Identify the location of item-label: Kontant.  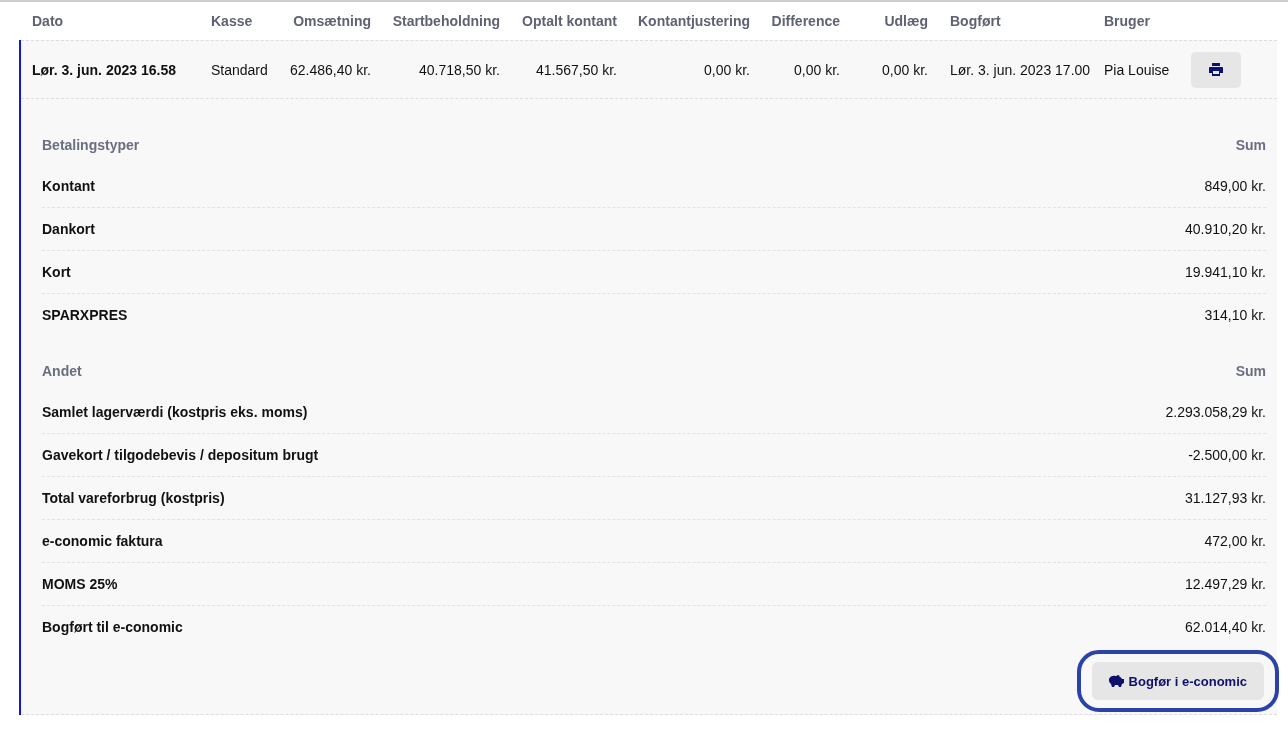
(68, 186).